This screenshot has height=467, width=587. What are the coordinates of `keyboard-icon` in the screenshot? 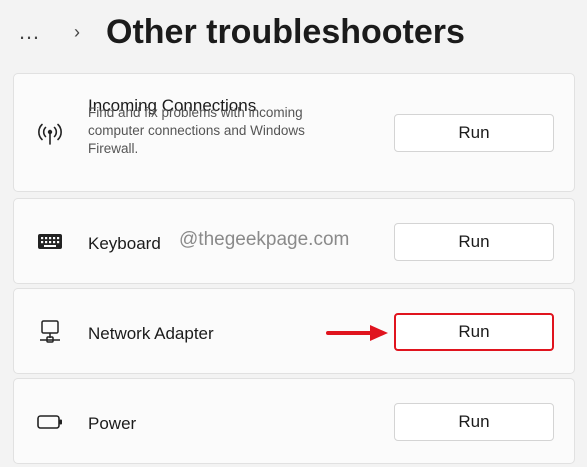 It's located at (50, 242).